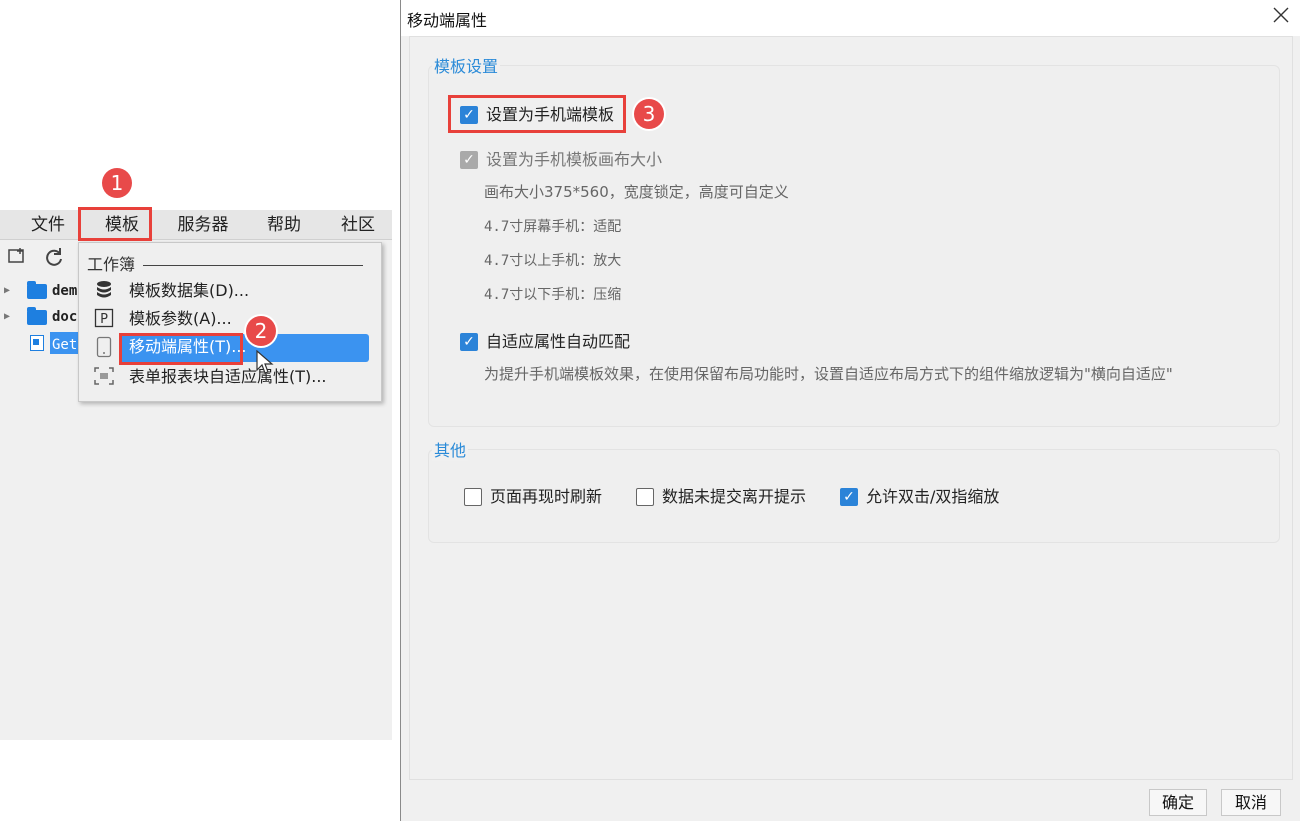 This screenshot has height=821, width=1300. What do you see at coordinates (553, 295) in the screenshot?
I see `size-note-below: 4.7寸以下手机：压缩` at bounding box center [553, 295].